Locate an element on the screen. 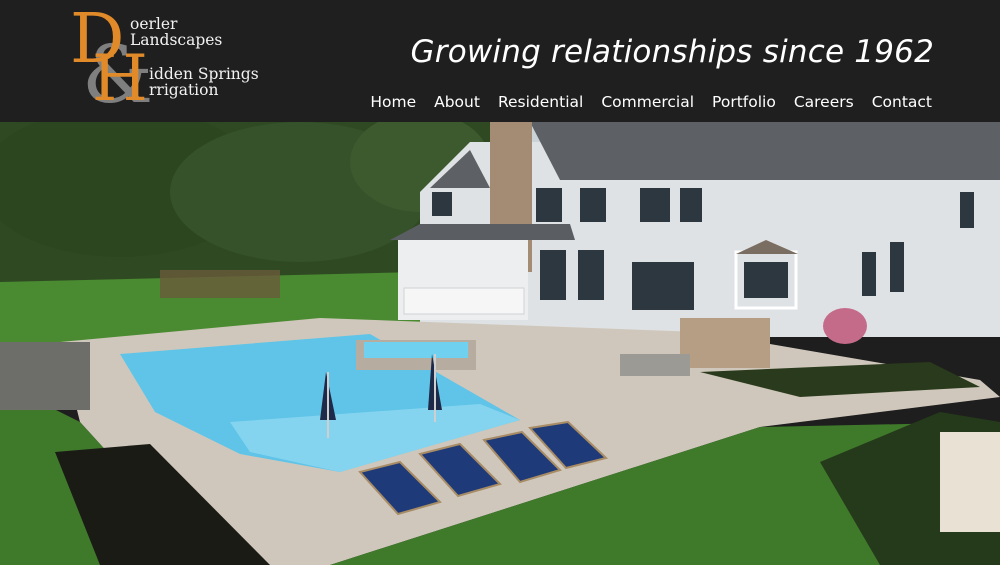 This screenshot has height=565, width=1000. logo-text-line-3: idden Springs is located at coordinates (204, 74).